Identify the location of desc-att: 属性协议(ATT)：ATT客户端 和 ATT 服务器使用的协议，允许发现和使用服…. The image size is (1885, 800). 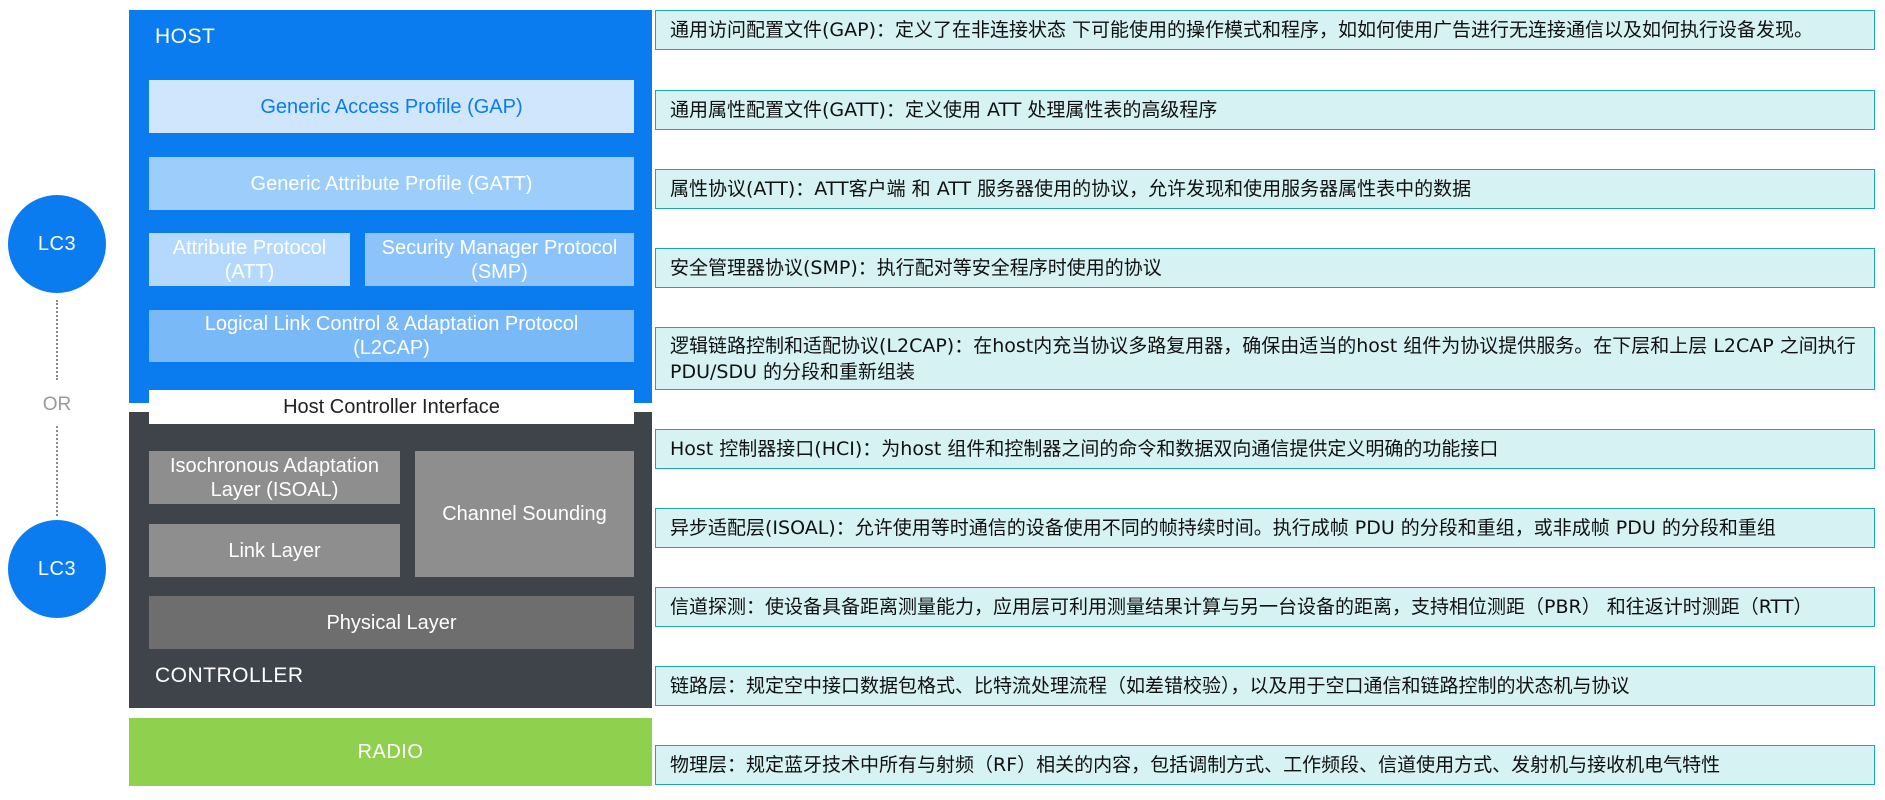
(1265, 189).